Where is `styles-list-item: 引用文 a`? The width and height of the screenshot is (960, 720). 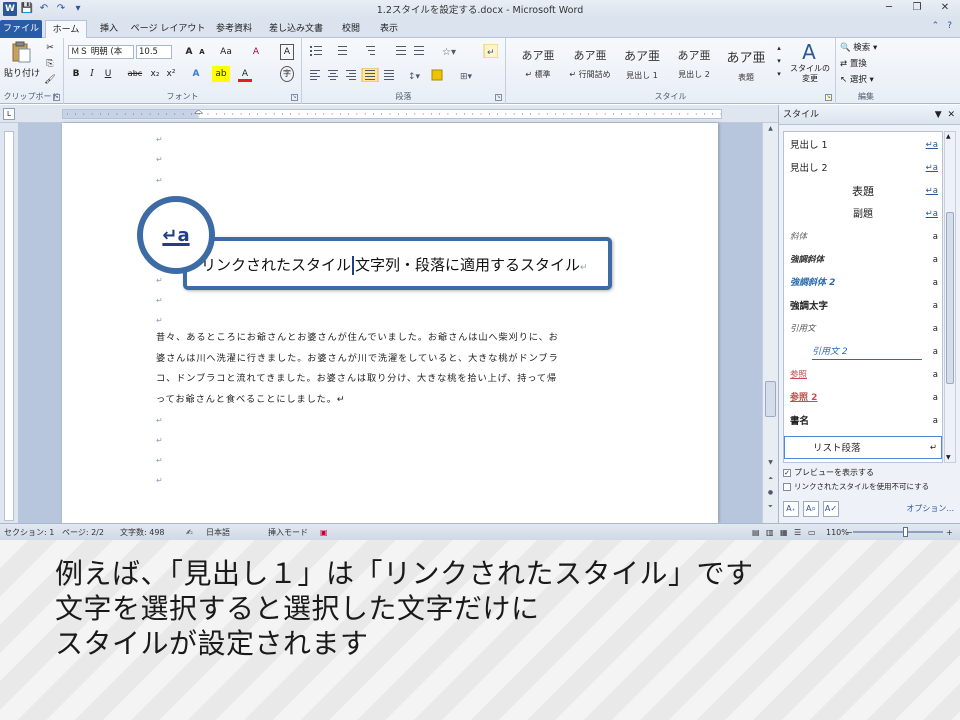
styles-list-item: 引用文 a is located at coordinates (863, 329).